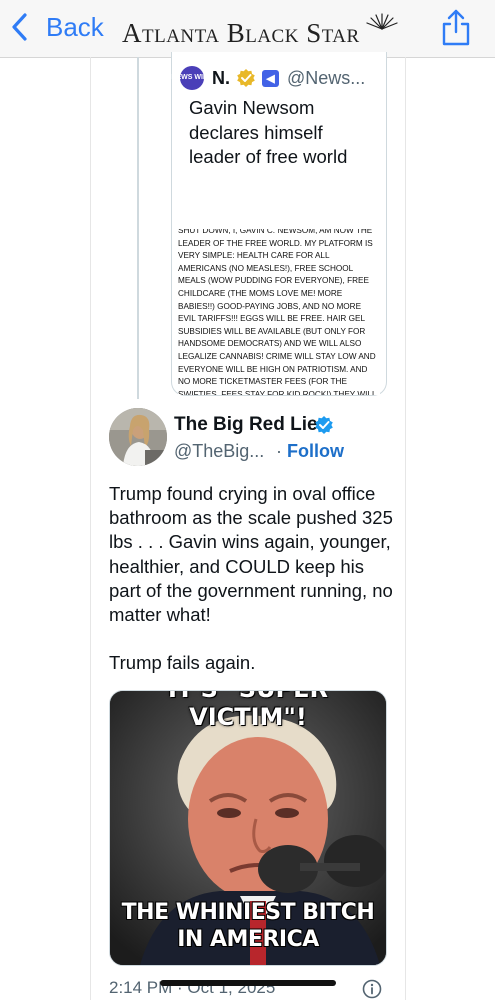  What do you see at coordinates (324, 425) in the screenshot?
I see `verified-badge-icon` at bounding box center [324, 425].